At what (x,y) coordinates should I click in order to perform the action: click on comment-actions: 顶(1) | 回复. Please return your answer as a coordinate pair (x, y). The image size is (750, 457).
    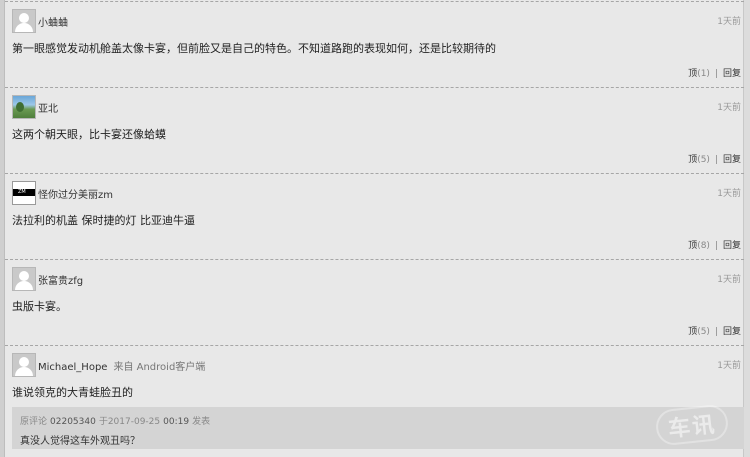
    Looking at the image, I should click on (714, 74).